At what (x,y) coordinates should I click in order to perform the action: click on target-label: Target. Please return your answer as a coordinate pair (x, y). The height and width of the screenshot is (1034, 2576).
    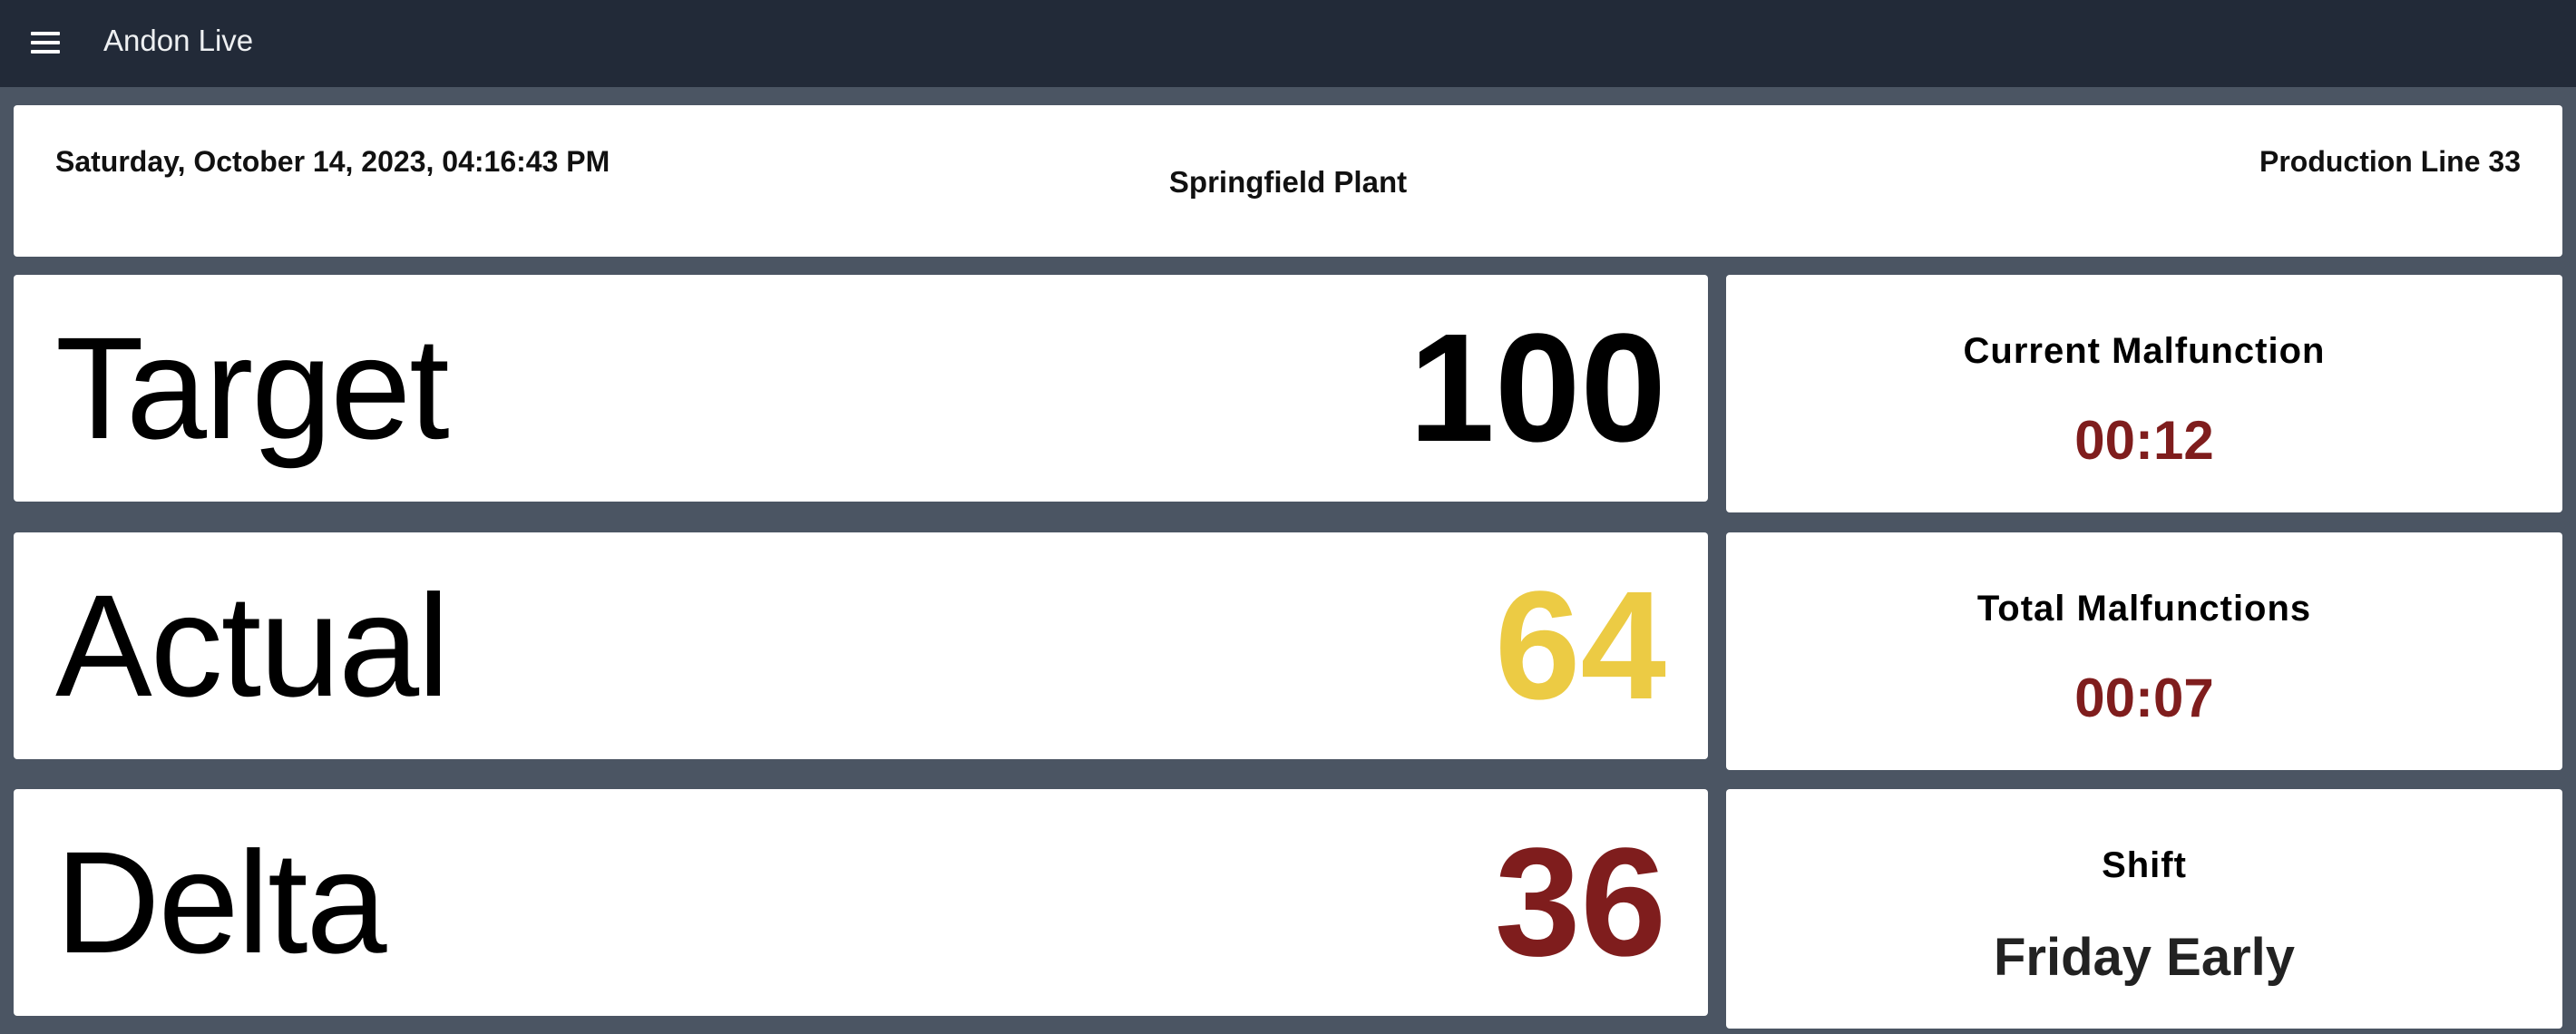
    Looking at the image, I should click on (252, 388).